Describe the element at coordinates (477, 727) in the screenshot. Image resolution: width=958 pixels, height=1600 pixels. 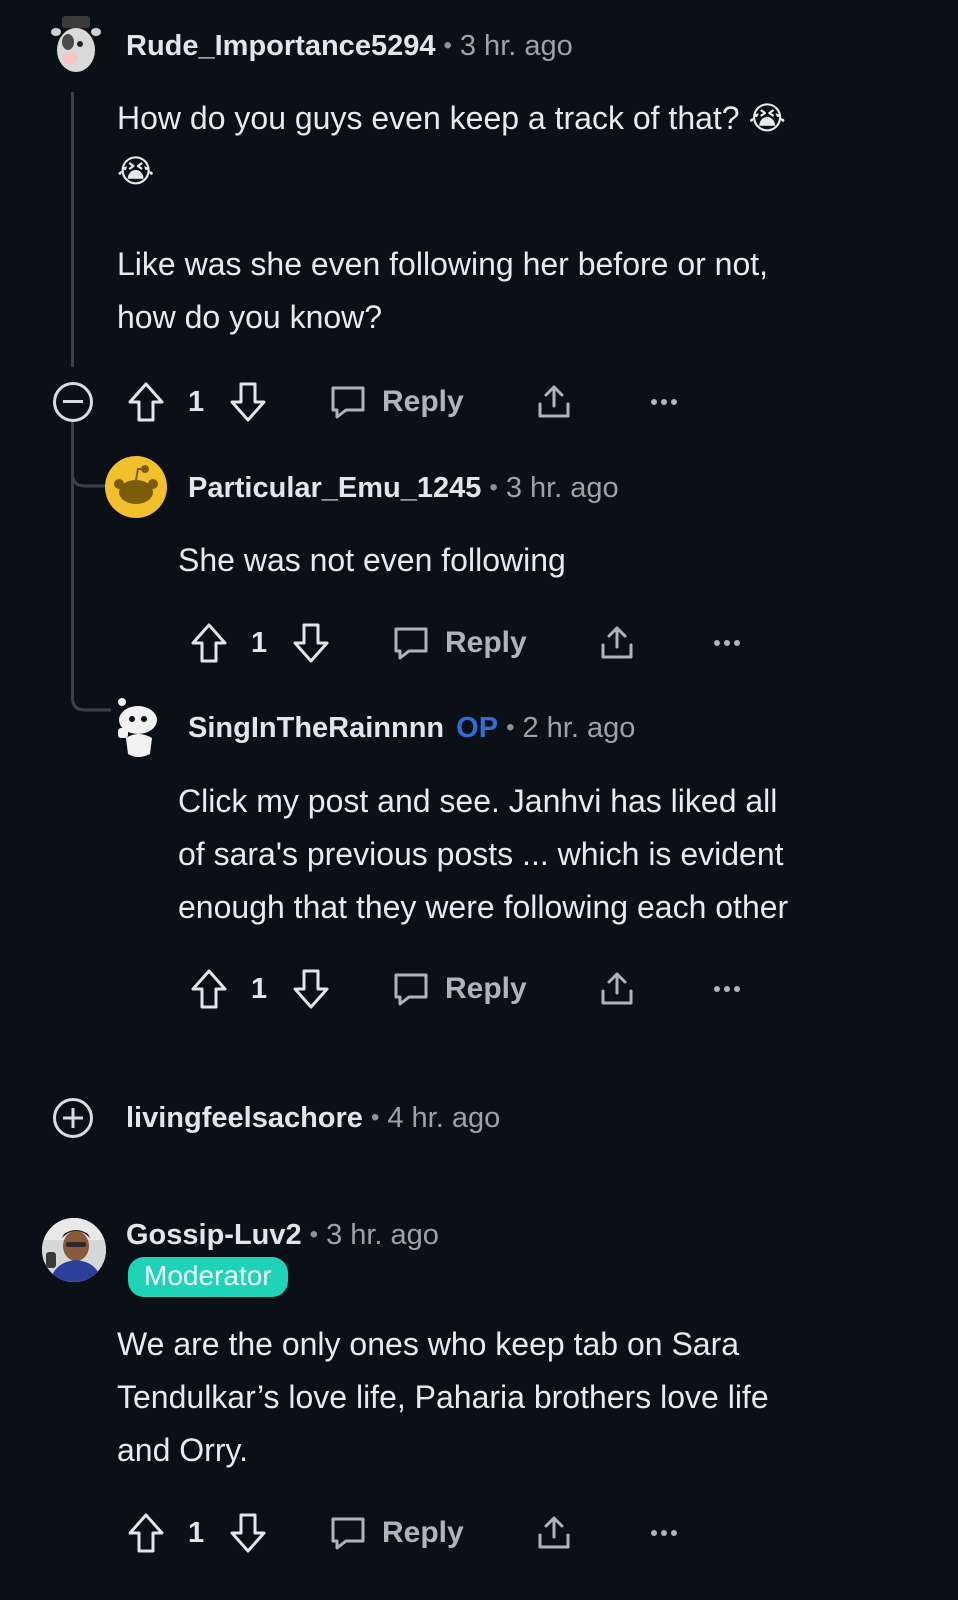
I see `op-badge: OP` at that location.